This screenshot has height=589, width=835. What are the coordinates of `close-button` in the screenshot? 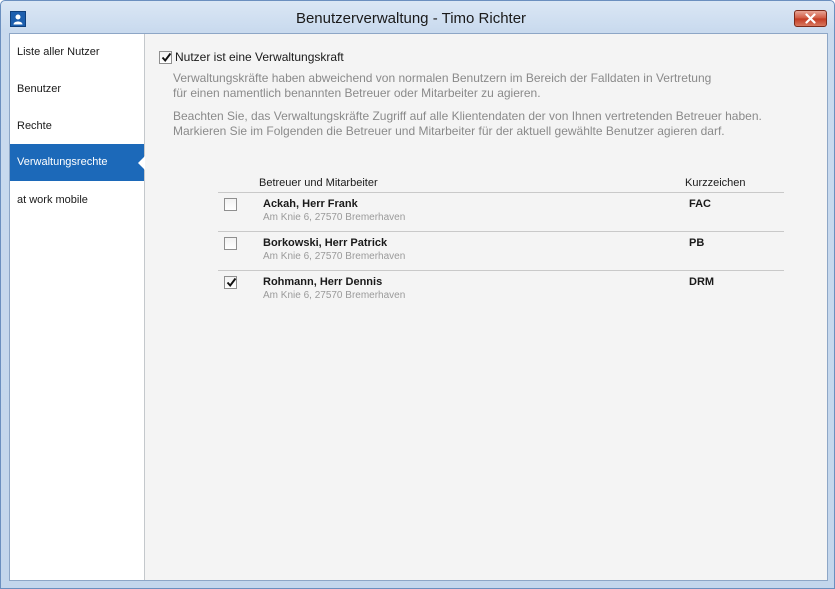 It's located at (810, 18).